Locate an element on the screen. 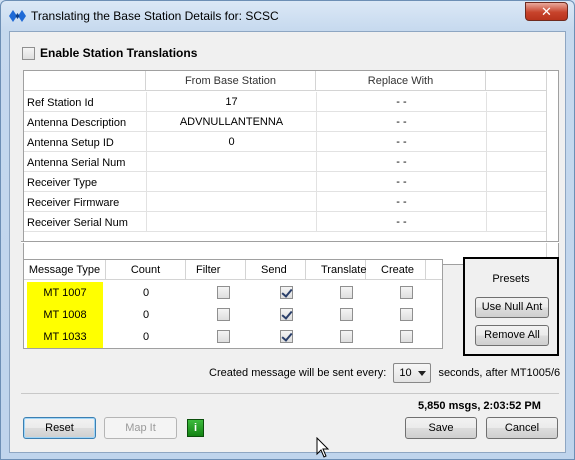 The width and height of the screenshot is (575, 460). translation-field-label: Receiver Firmware is located at coordinates (73, 203).